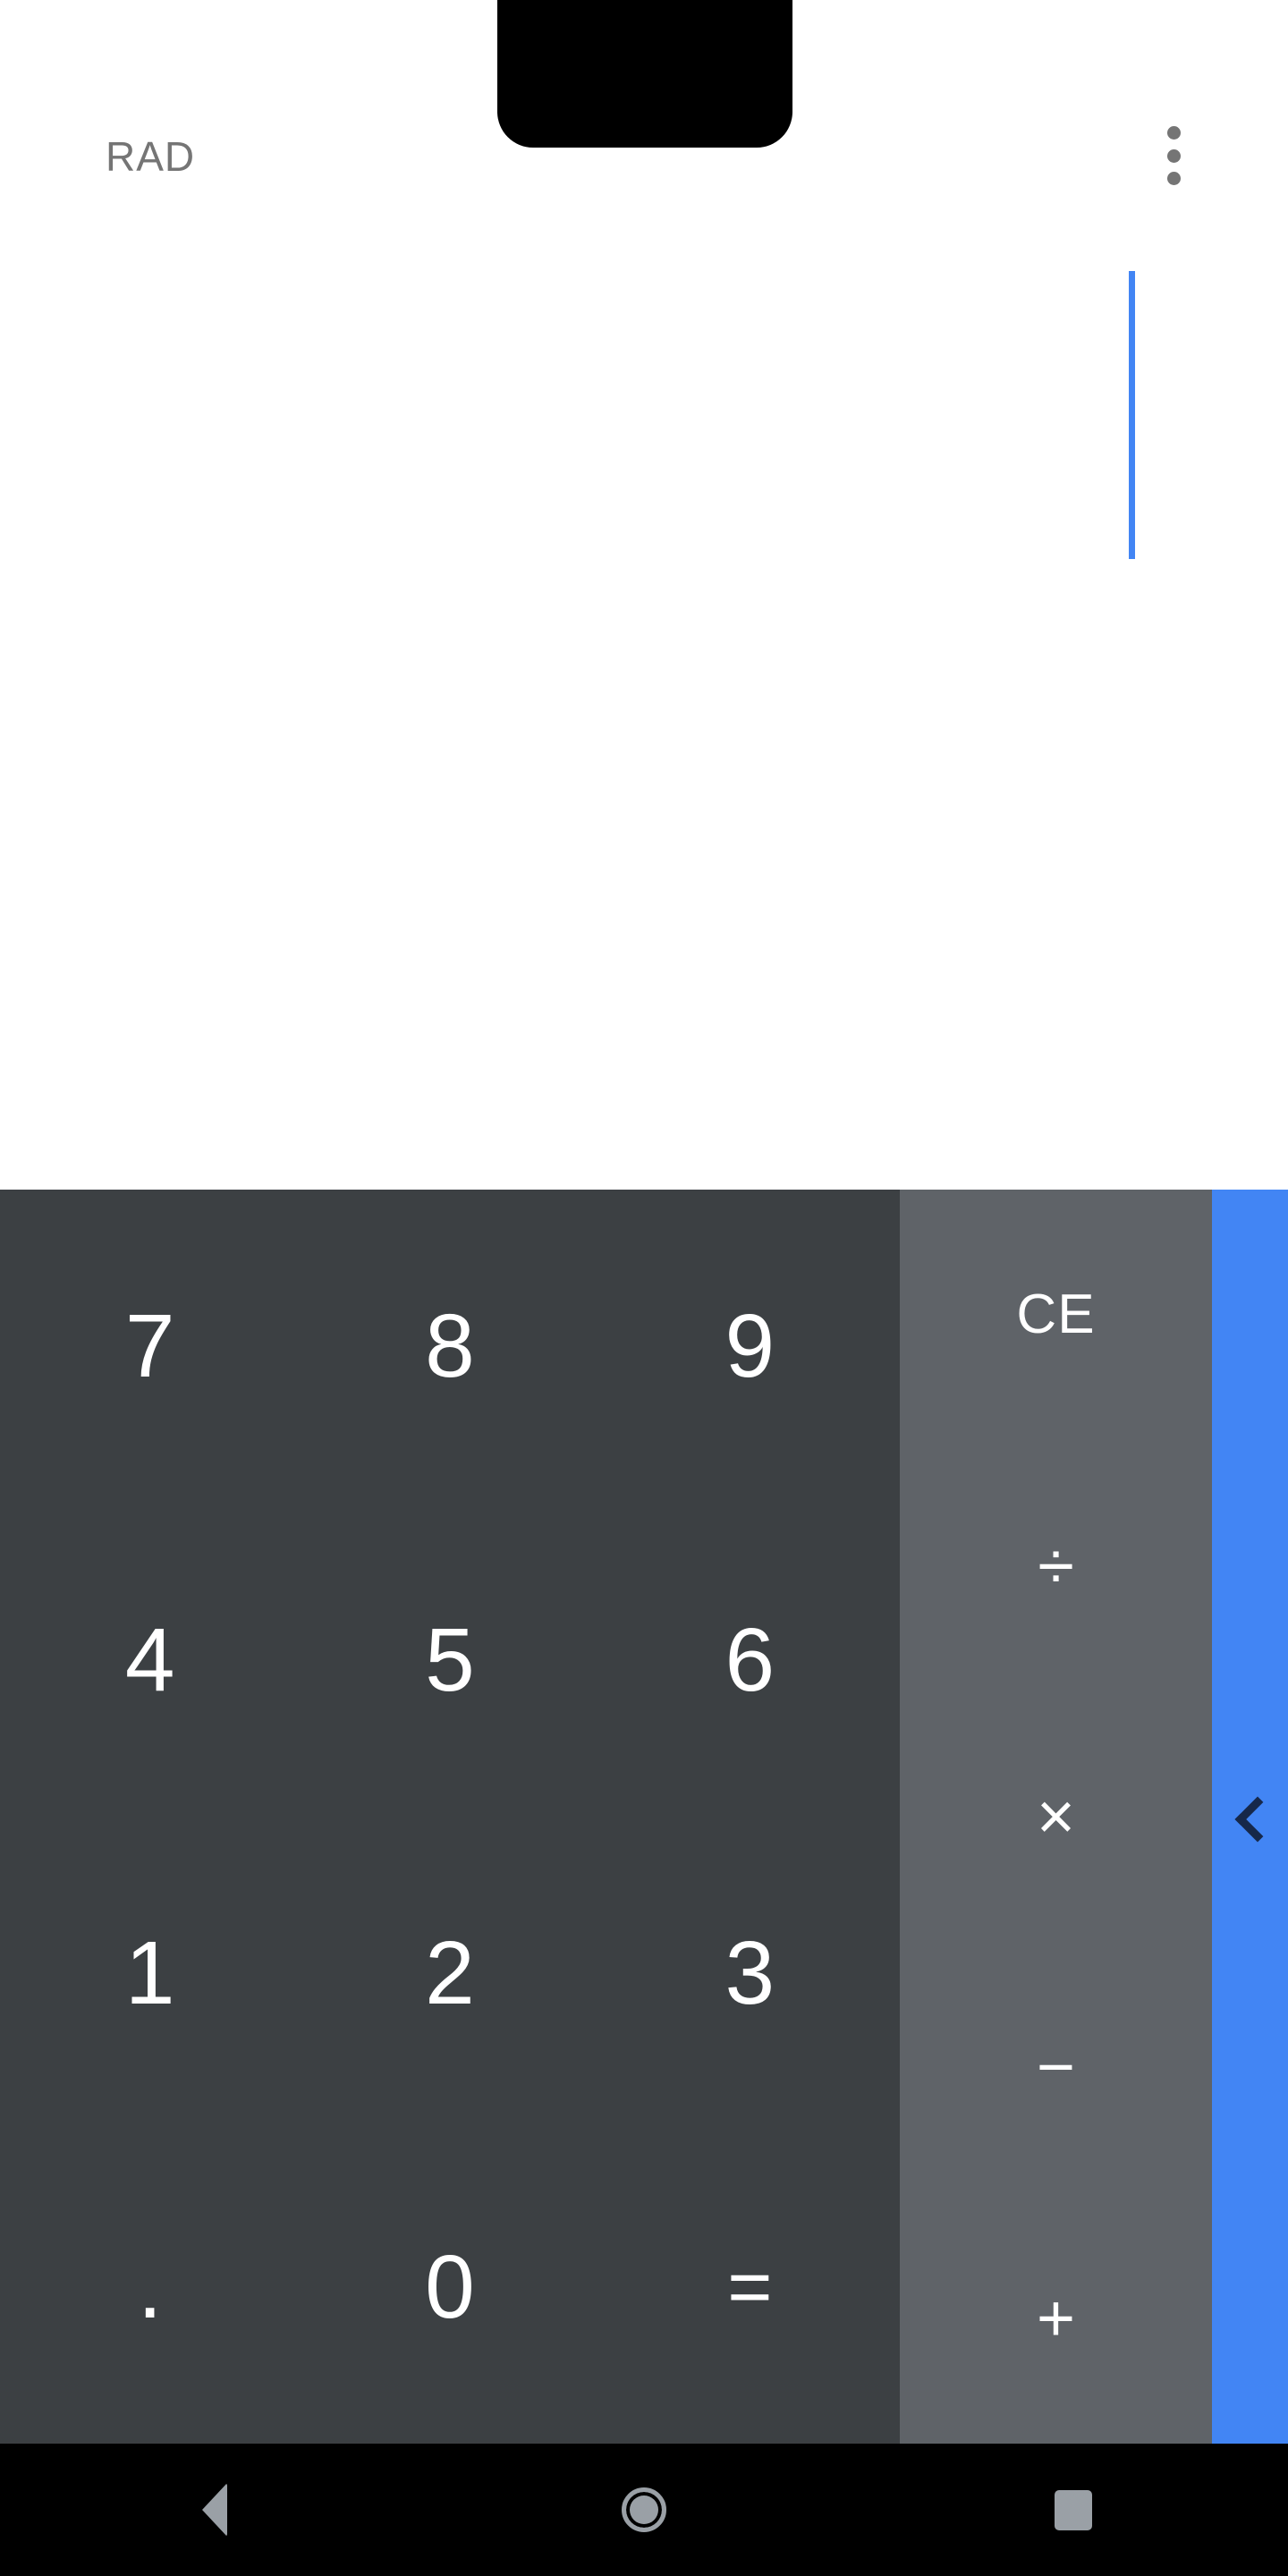 The width and height of the screenshot is (1288, 2576). I want to click on key-8: 8, so click(449, 1347).